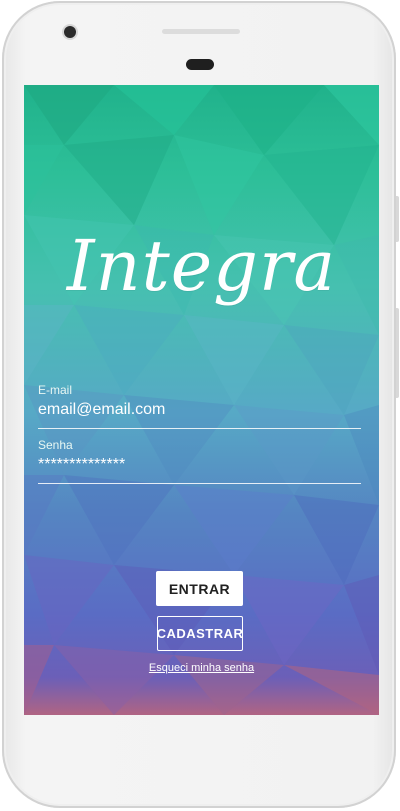 The height and width of the screenshot is (811, 400). I want to click on password-underline, so click(199, 483).